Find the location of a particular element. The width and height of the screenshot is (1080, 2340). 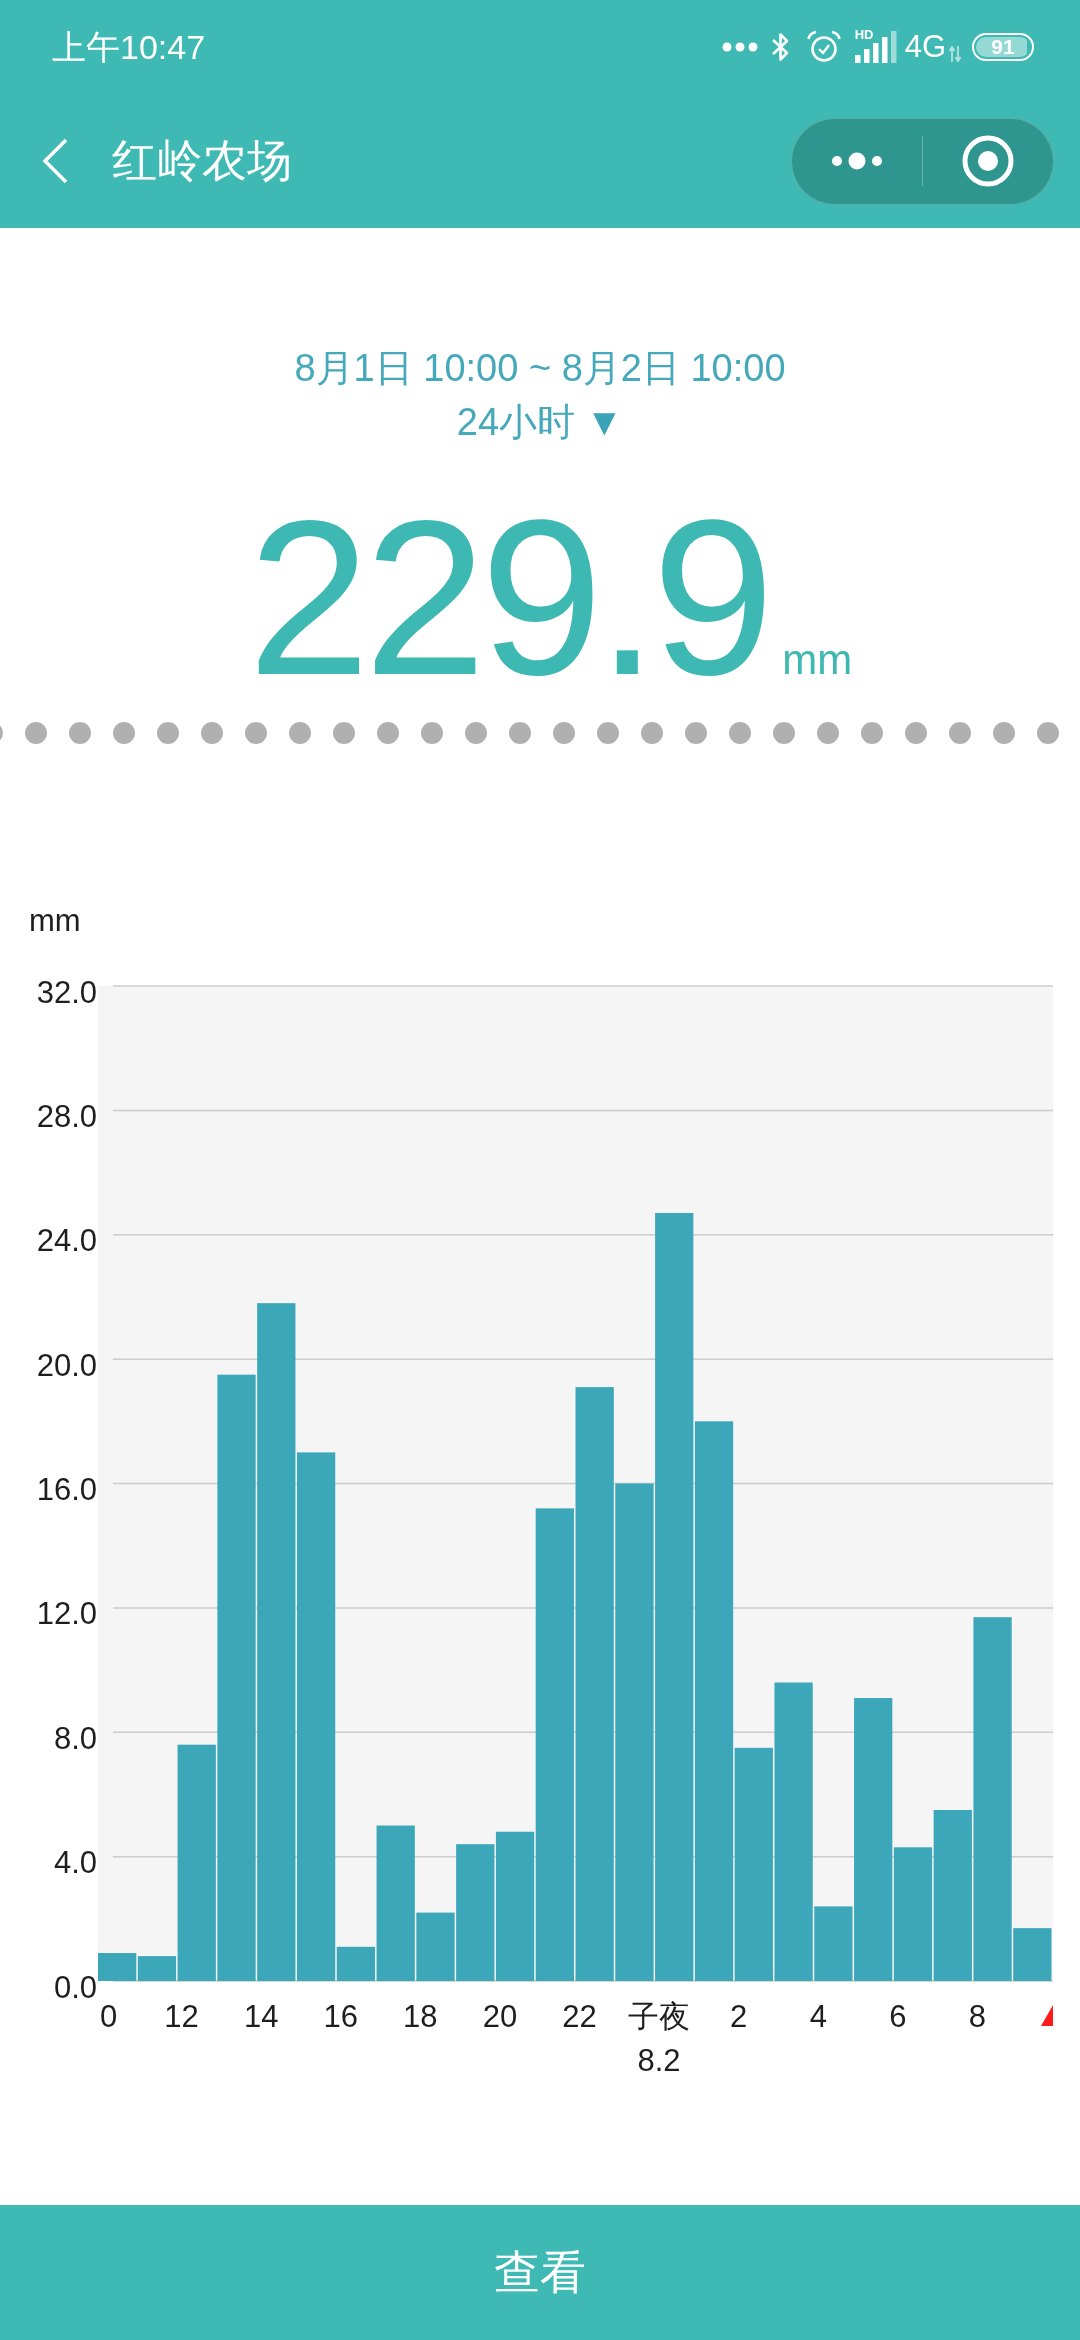

back-button is located at coordinates (55, 161).